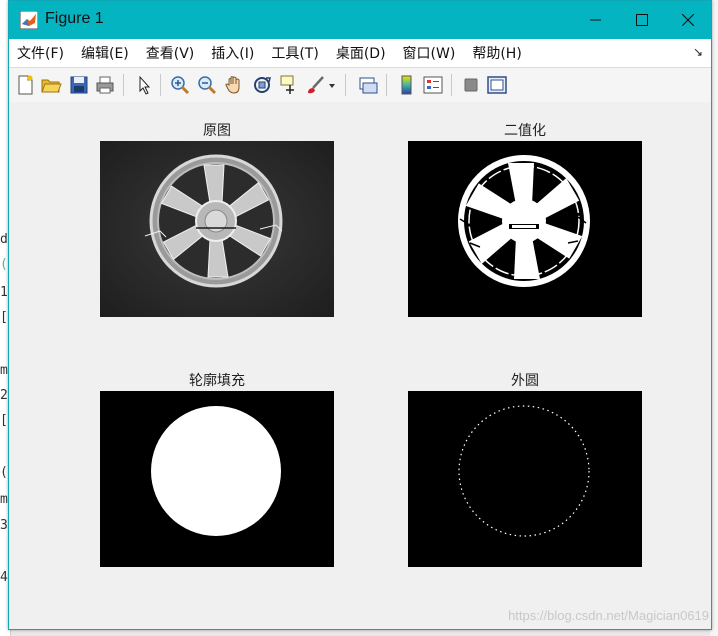  I want to click on subplot-binarized: 二值化, so click(525, 219).